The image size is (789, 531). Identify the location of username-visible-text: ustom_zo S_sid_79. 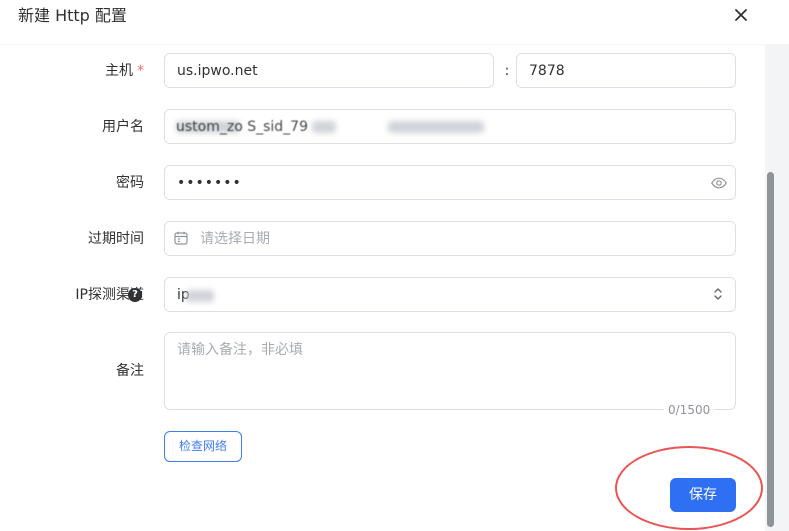
(242, 127).